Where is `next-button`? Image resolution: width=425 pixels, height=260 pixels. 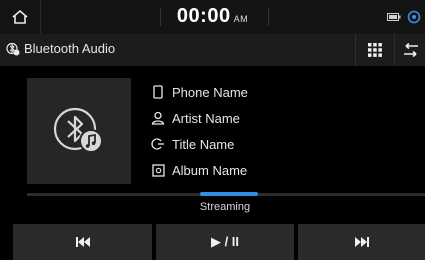
next-button is located at coordinates (361, 242).